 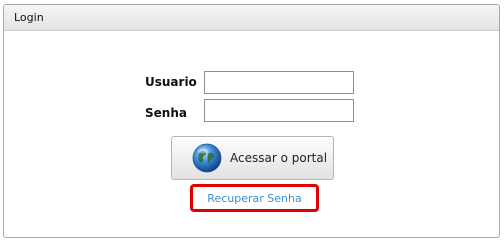 I want to click on password-label: Senha, so click(x=166, y=113).